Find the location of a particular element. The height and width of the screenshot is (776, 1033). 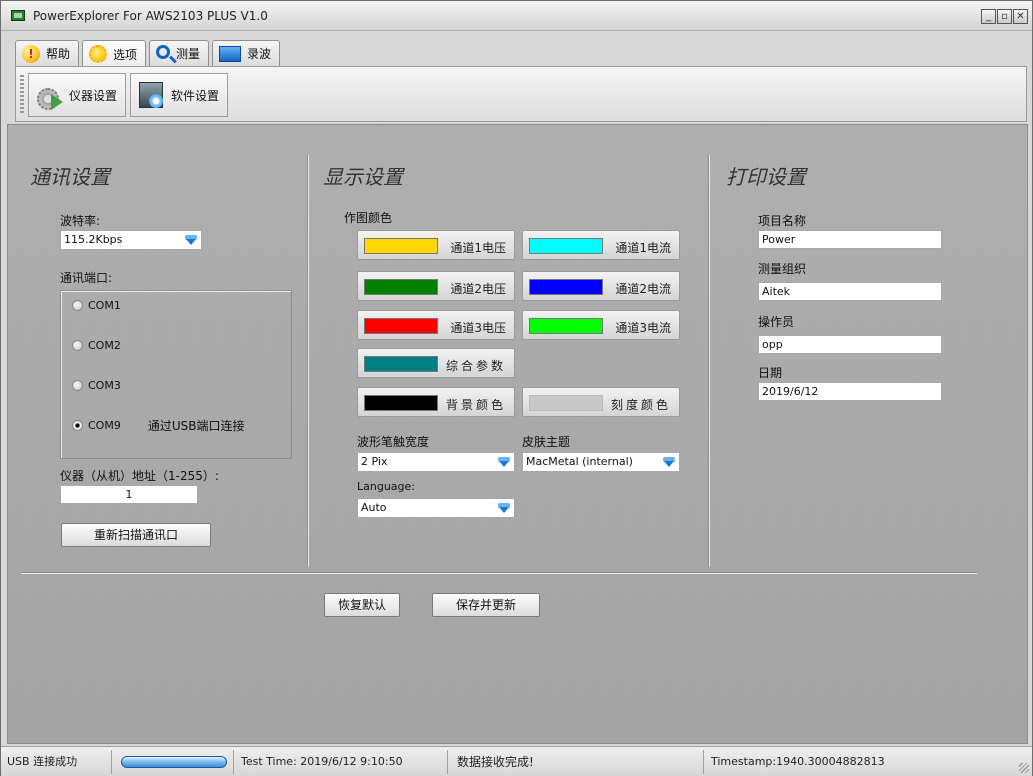

color-button-ch2-current: 通道2电流 is located at coordinates (601, 286).